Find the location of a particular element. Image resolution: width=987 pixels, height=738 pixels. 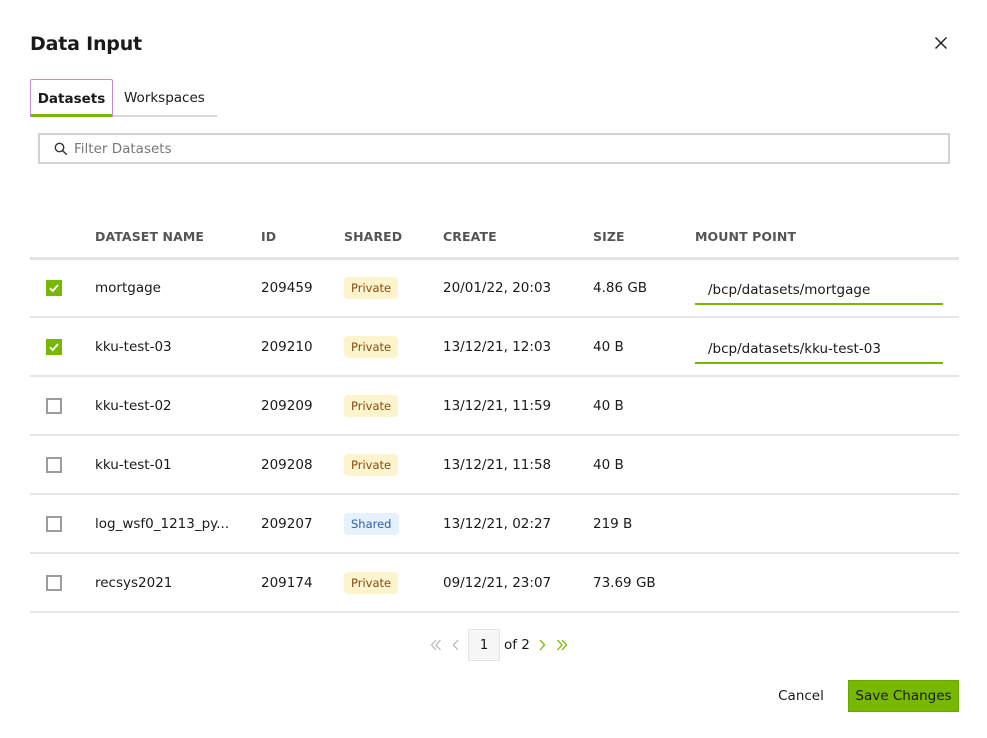

page-total-label: of 2 is located at coordinates (517, 645).